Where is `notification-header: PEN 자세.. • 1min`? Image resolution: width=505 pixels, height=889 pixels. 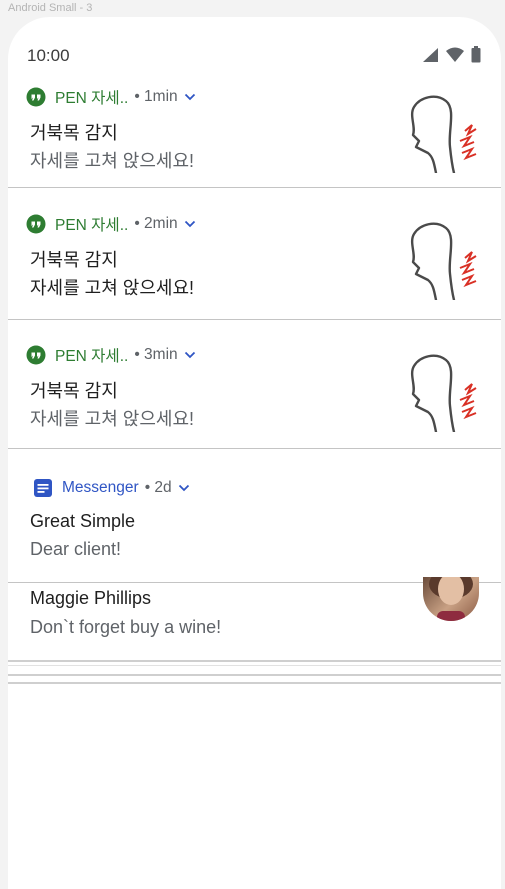
notification-header: PEN 자세.. • 1min is located at coordinates (111, 97).